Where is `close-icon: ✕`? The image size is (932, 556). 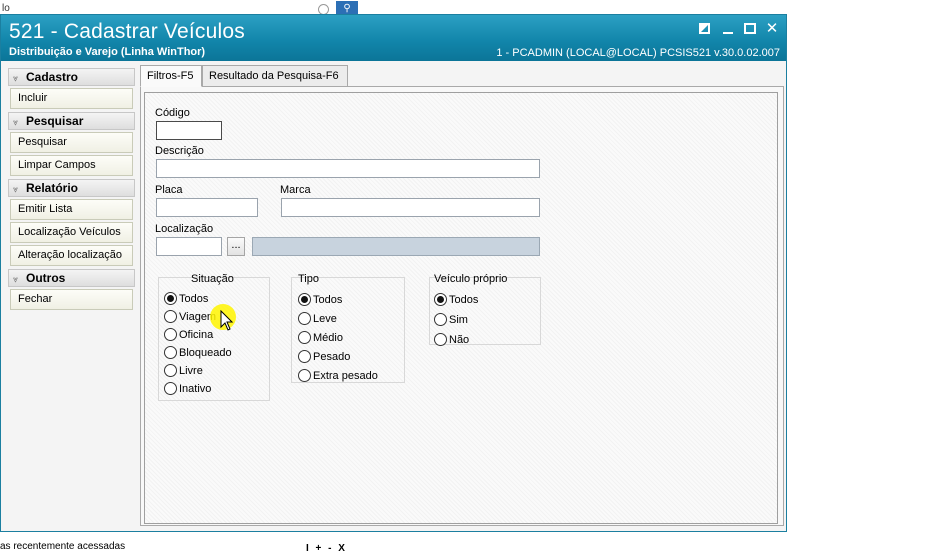 close-icon: ✕ is located at coordinates (772, 28).